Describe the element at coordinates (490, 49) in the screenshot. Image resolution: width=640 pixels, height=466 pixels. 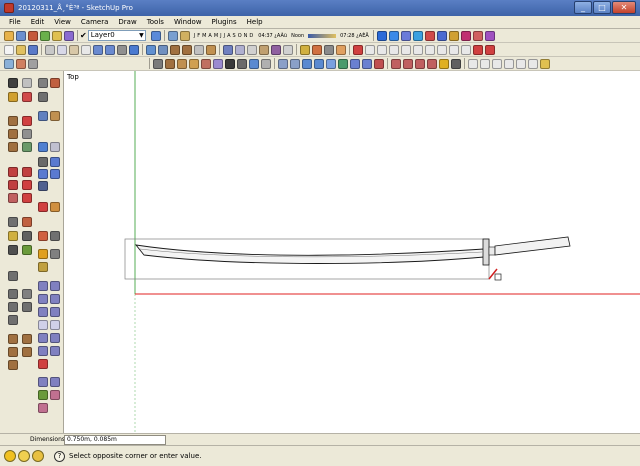
I see `pin-icon` at that location.